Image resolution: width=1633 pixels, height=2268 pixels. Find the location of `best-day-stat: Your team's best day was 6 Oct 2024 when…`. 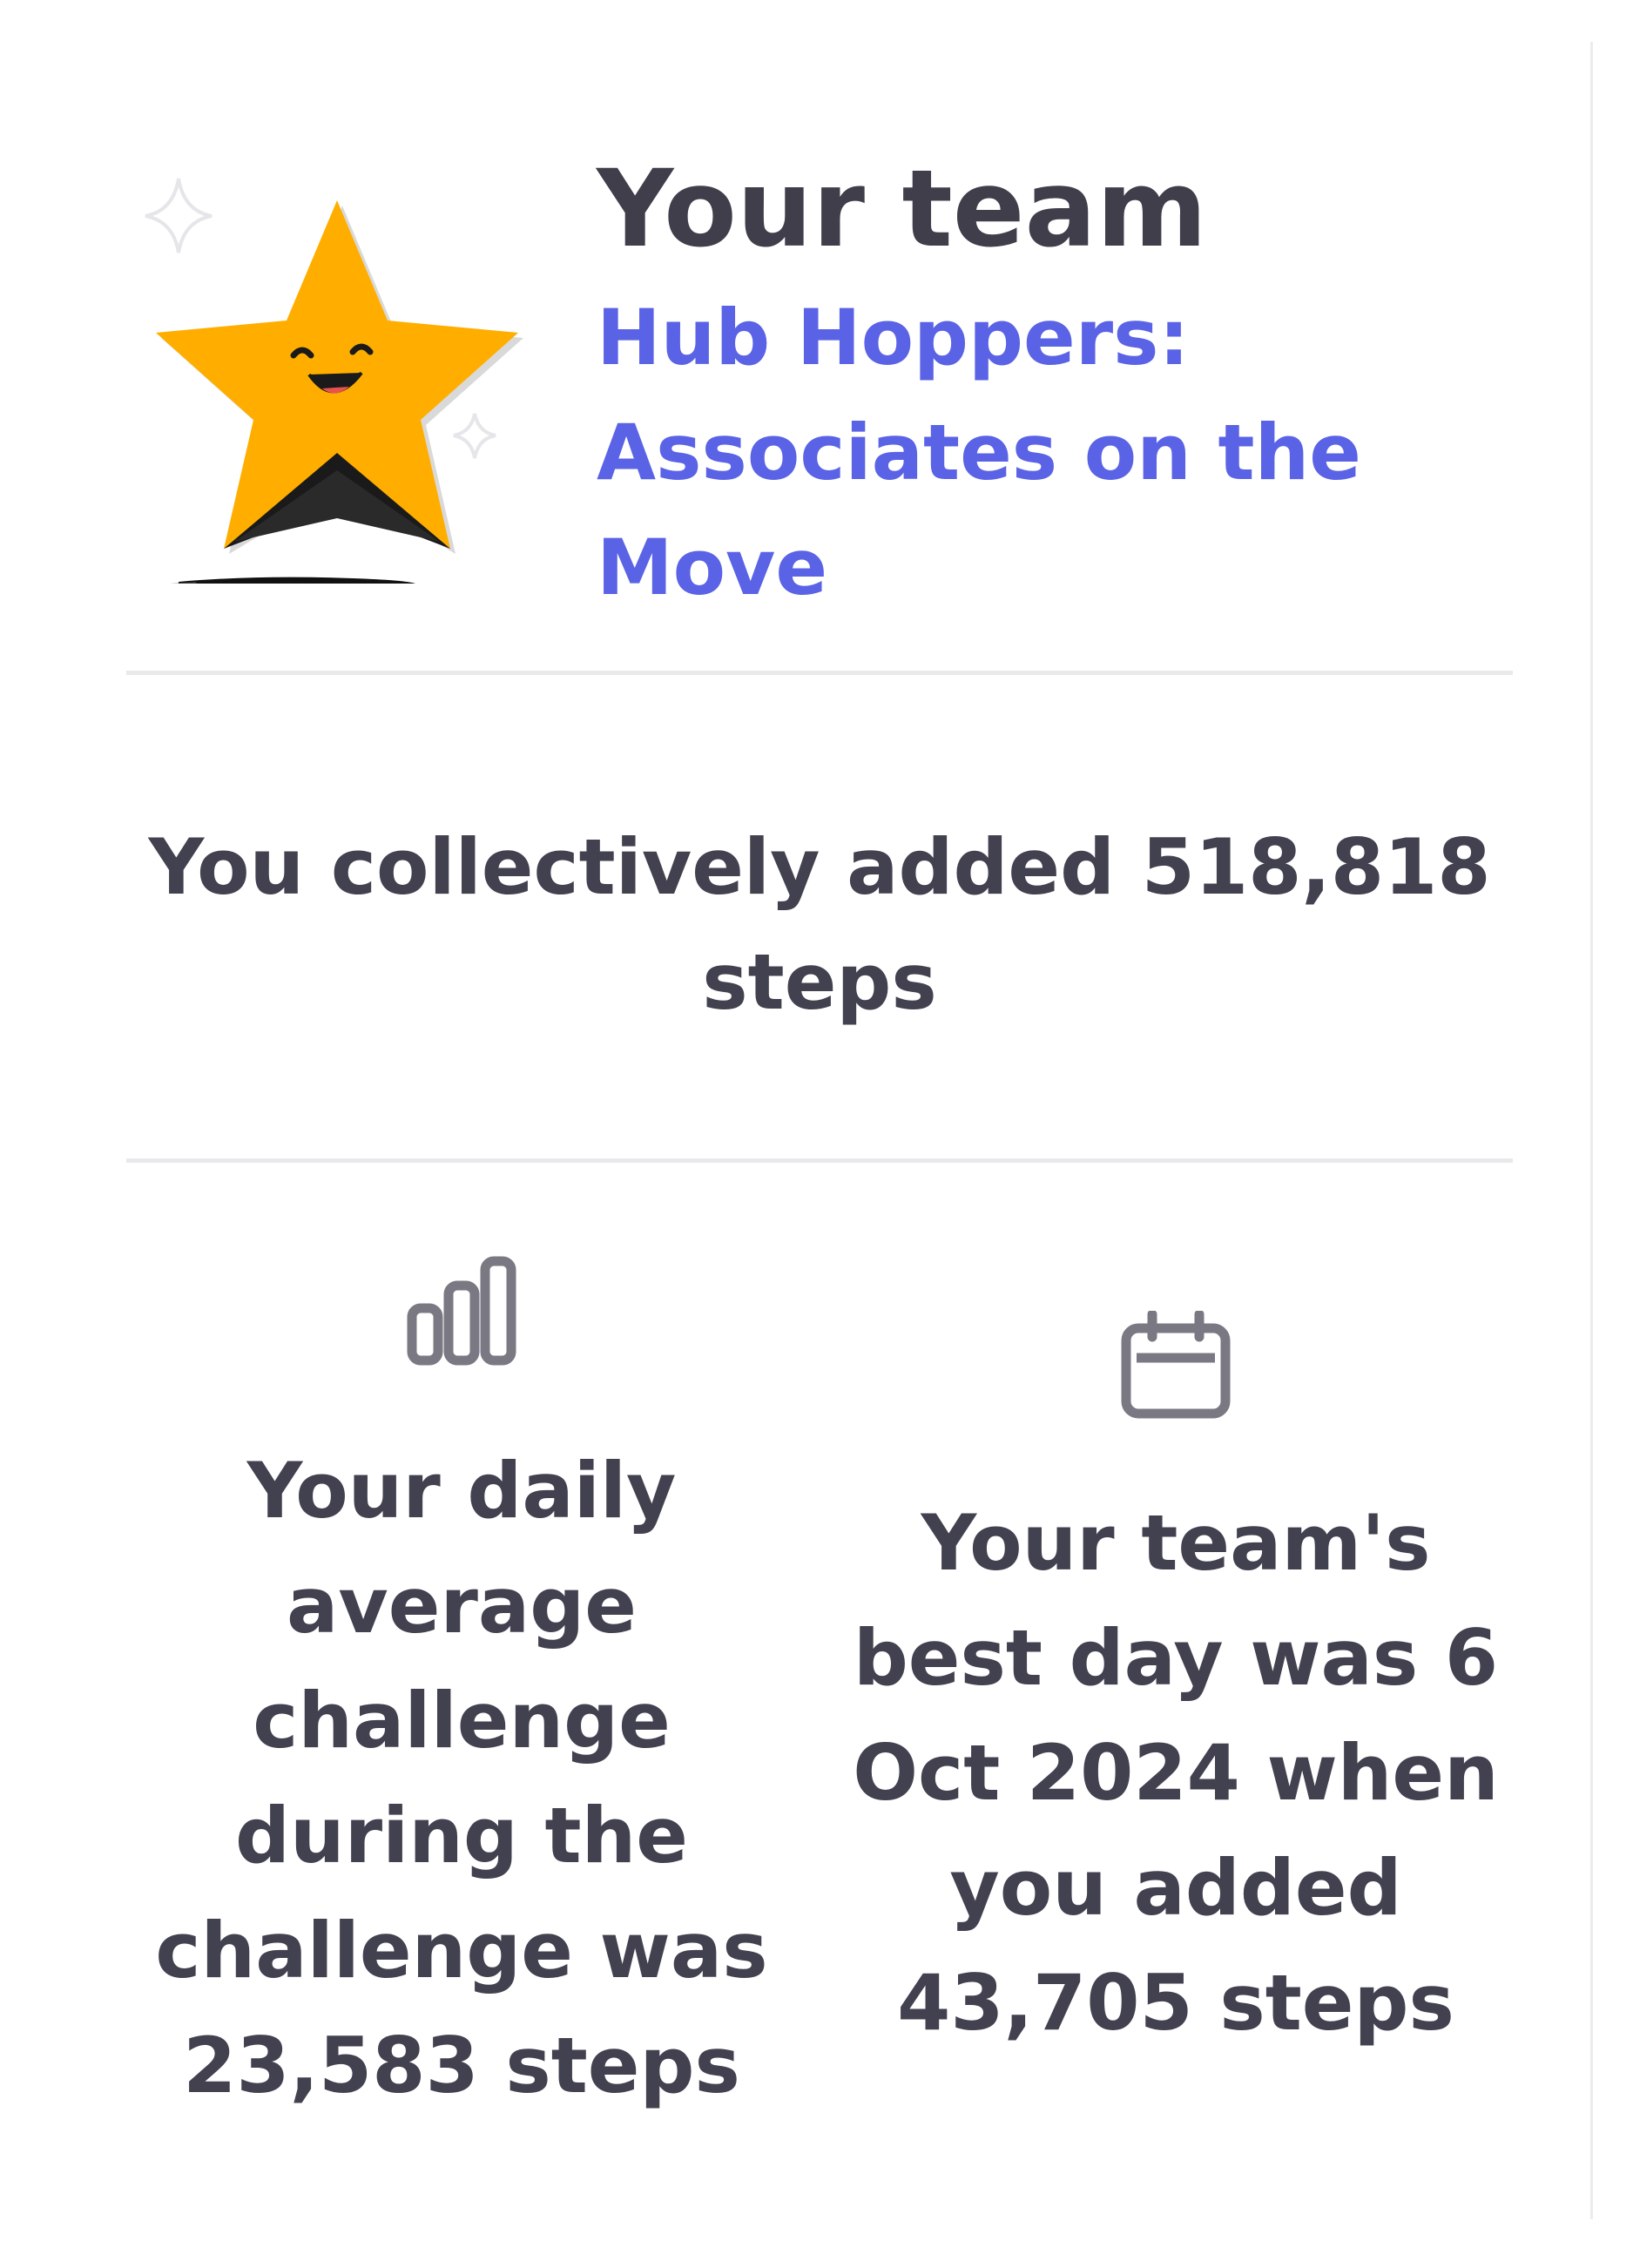

best-day-stat: Your team's best day was 6 Oct 2024 when… is located at coordinates (1175, 1685).